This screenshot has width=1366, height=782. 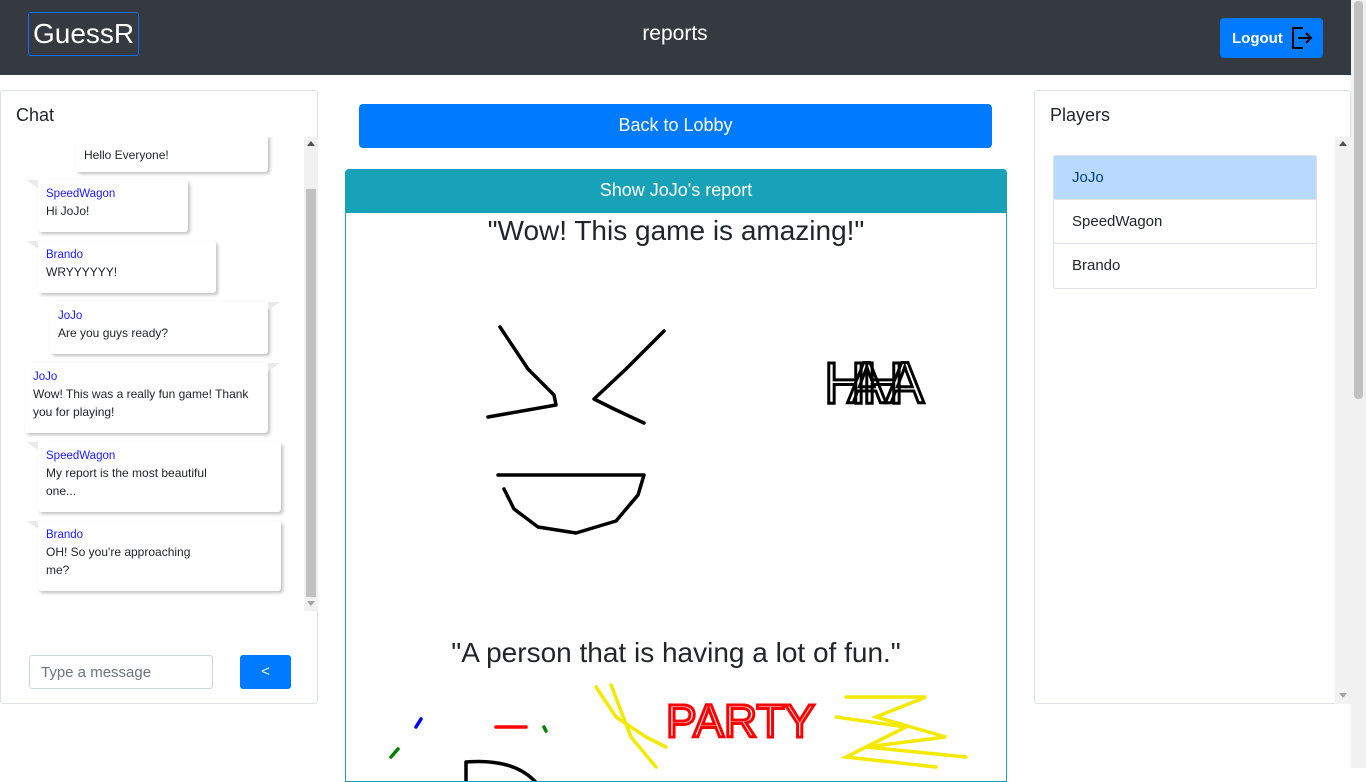 What do you see at coordinates (676, 652) in the screenshot?
I see `report-caption: "A person that is having a lot of fun."` at bounding box center [676, 652].